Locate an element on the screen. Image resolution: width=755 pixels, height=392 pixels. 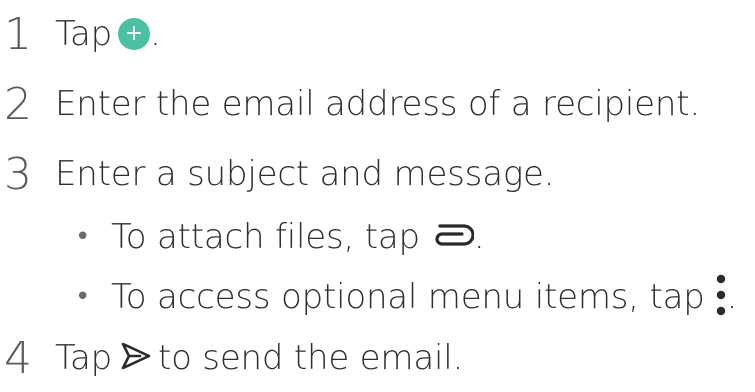
step-text: Enter the email address of a recipient. is located at coordinates (377, 104).